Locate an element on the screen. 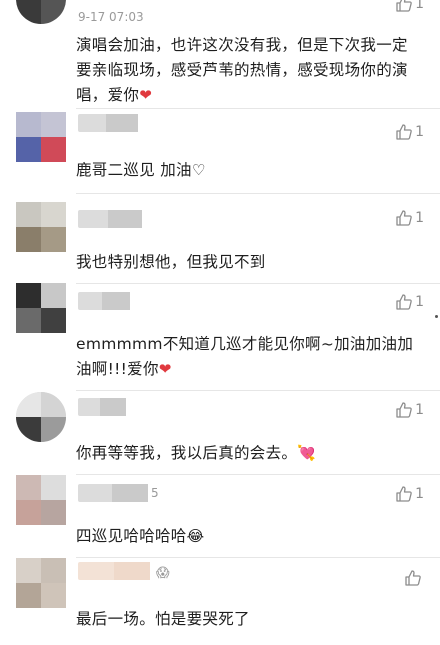  comment-body: 四巡见哈哈哈哈 is located at coordinates (131, 536).